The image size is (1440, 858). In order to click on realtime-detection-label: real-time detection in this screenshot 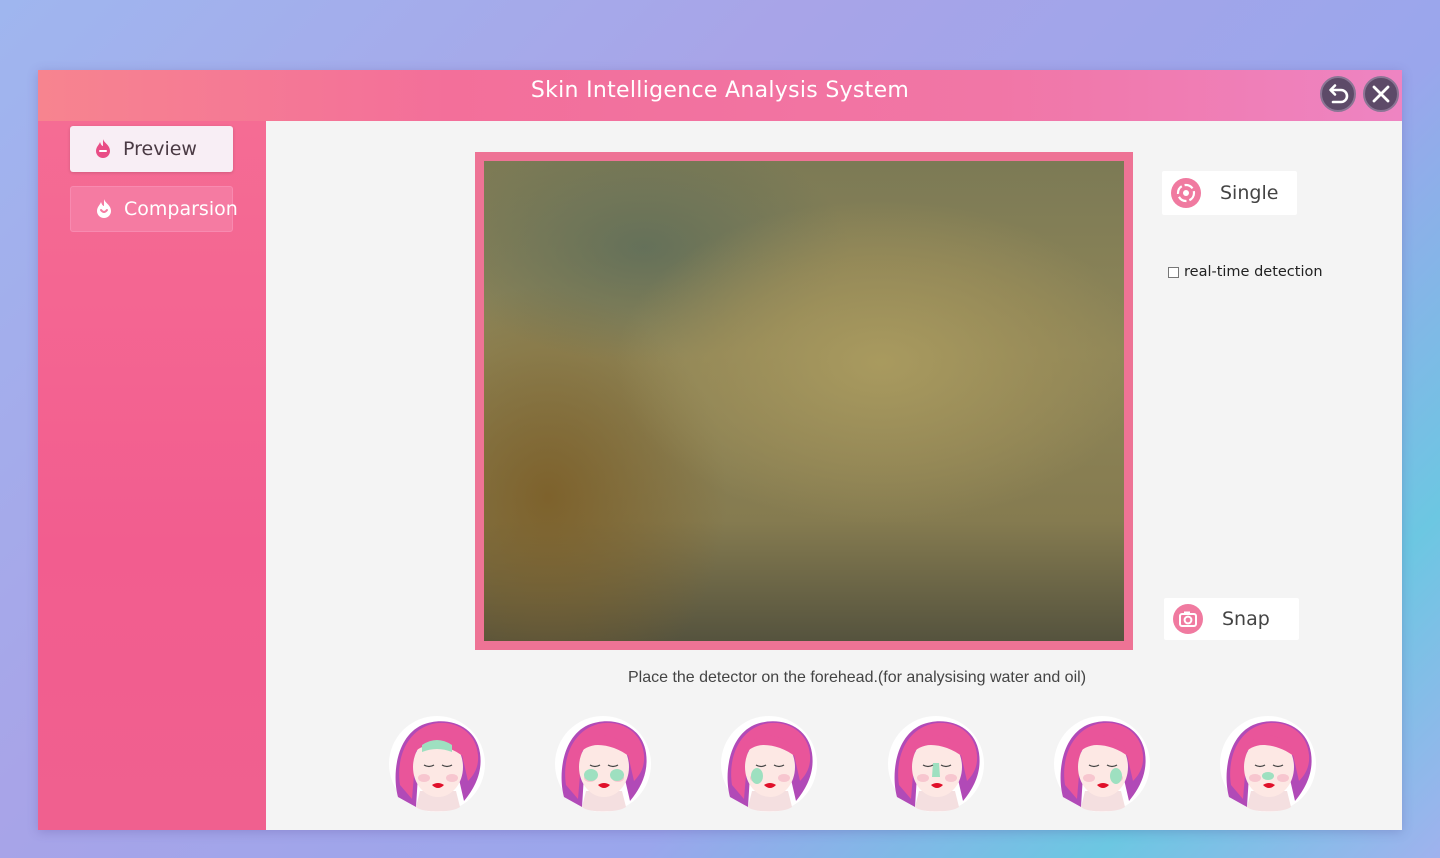, I will do `click(1253, 272)`.